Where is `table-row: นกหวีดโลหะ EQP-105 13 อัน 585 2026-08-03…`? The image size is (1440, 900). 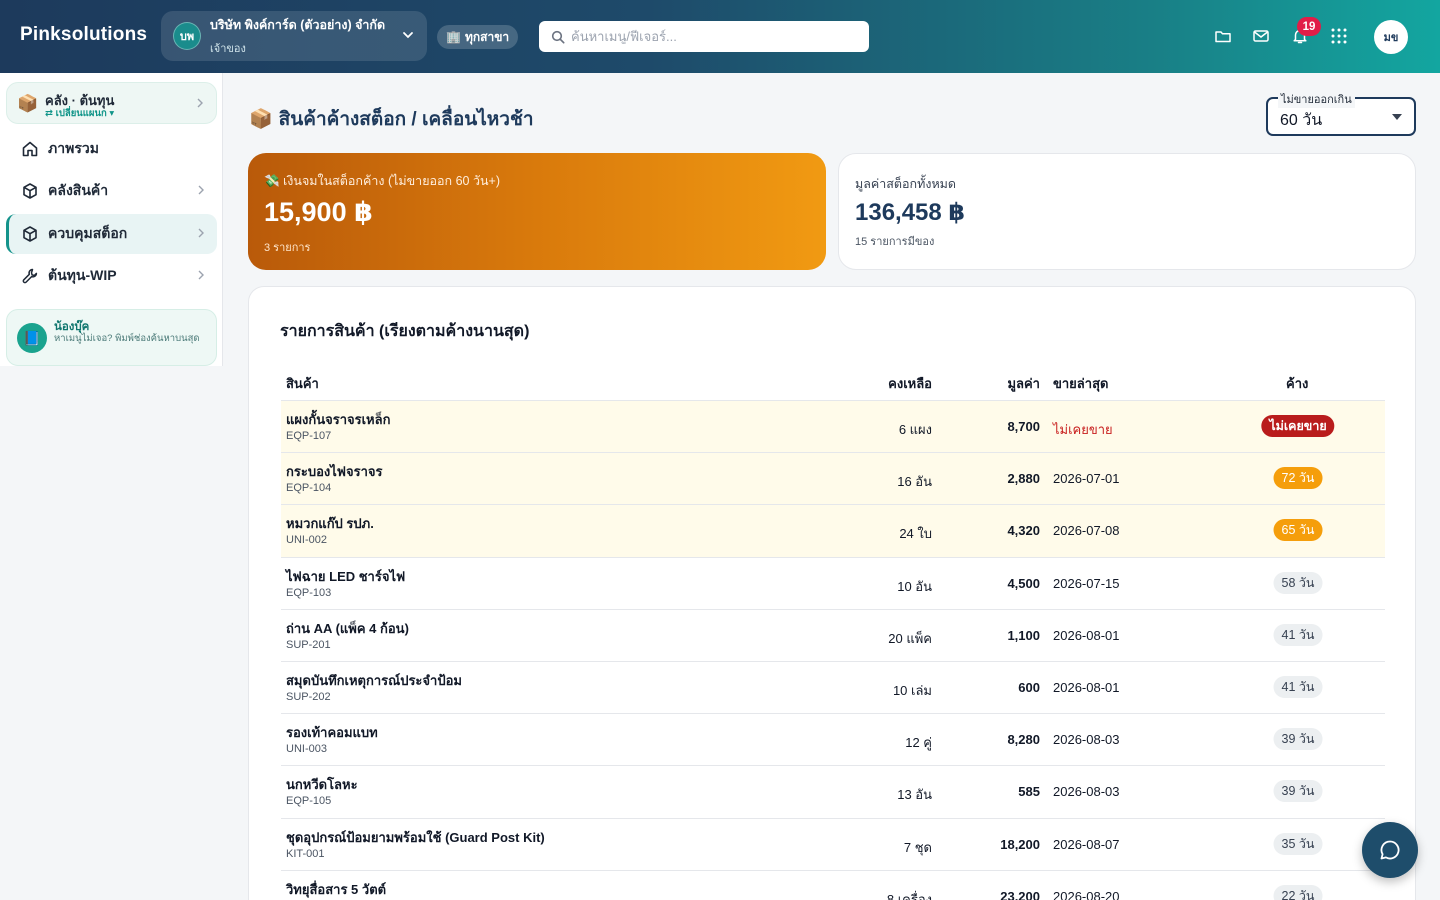
table-row: นกหวีดโลหะ EQP-105 13 อัน 585 2026-08-03… is located at coordinates (833, 791).